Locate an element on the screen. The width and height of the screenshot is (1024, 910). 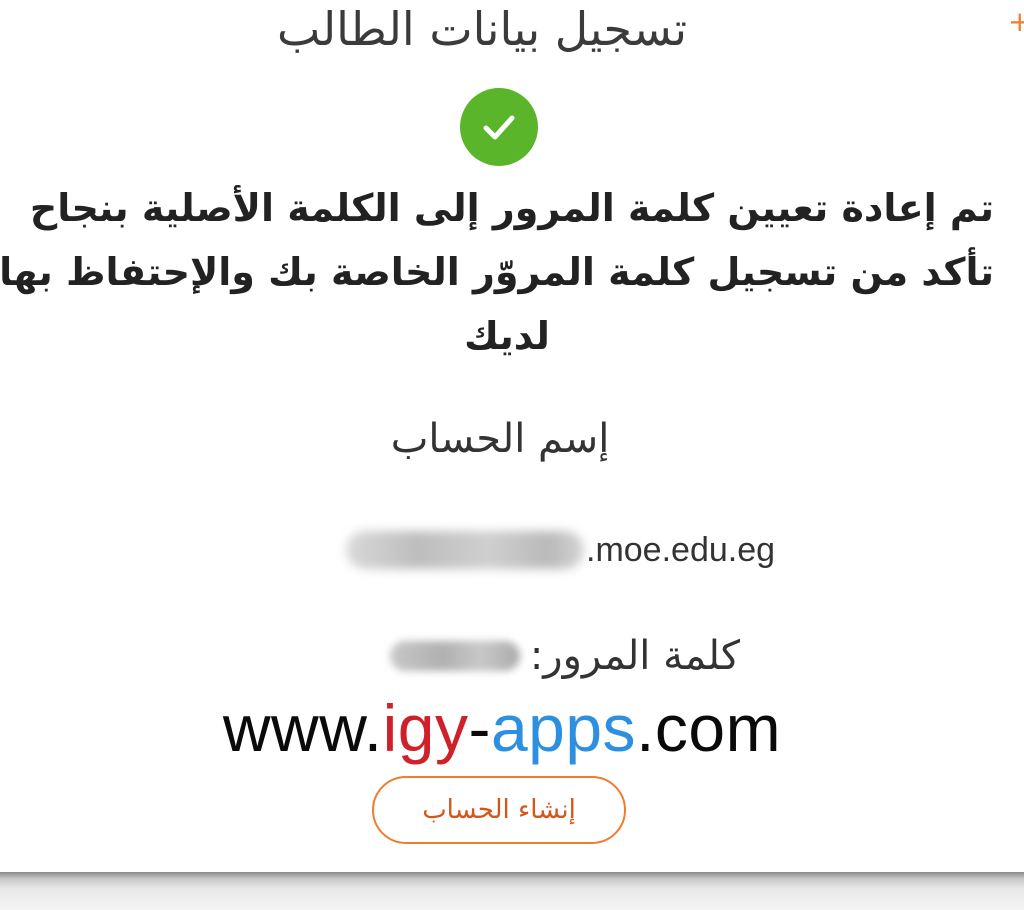
dialog-bottom-edge is located at coordinates (512, 891).